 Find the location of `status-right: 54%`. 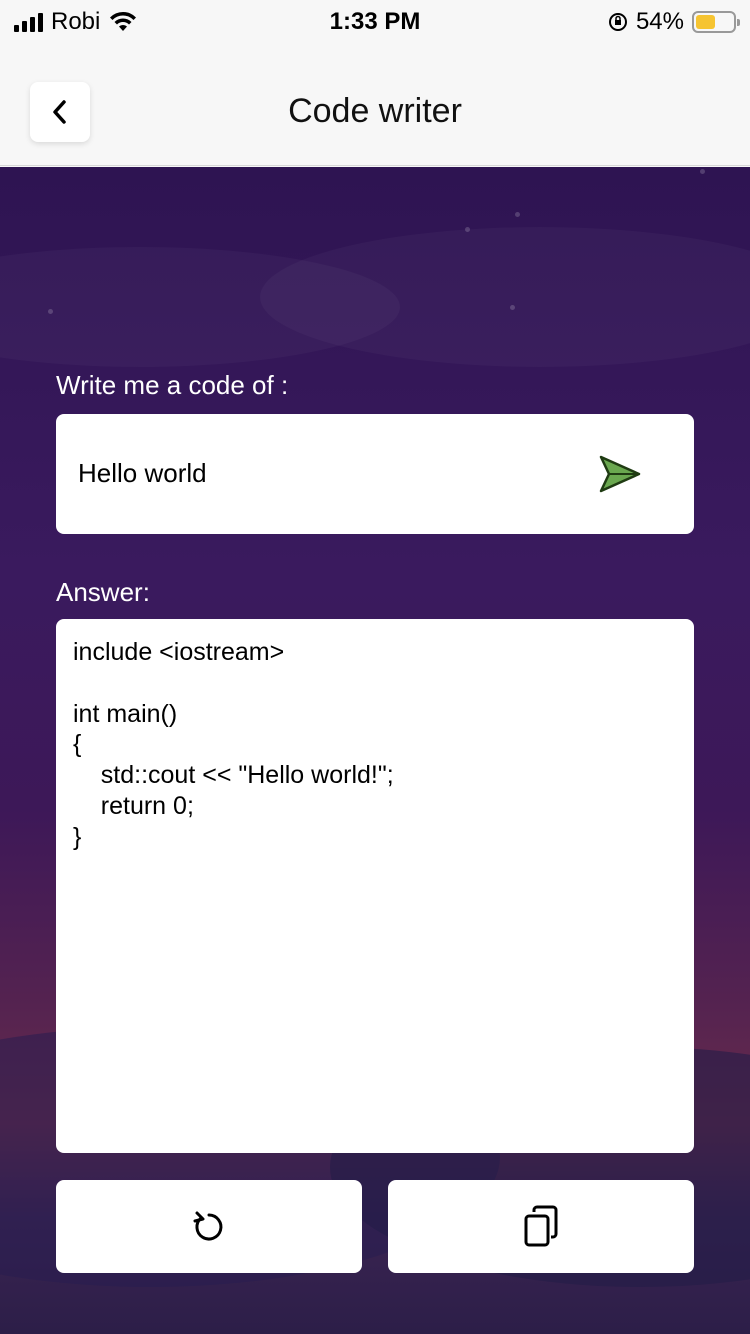

status-right: 54% is located at coordinates (674, 22).